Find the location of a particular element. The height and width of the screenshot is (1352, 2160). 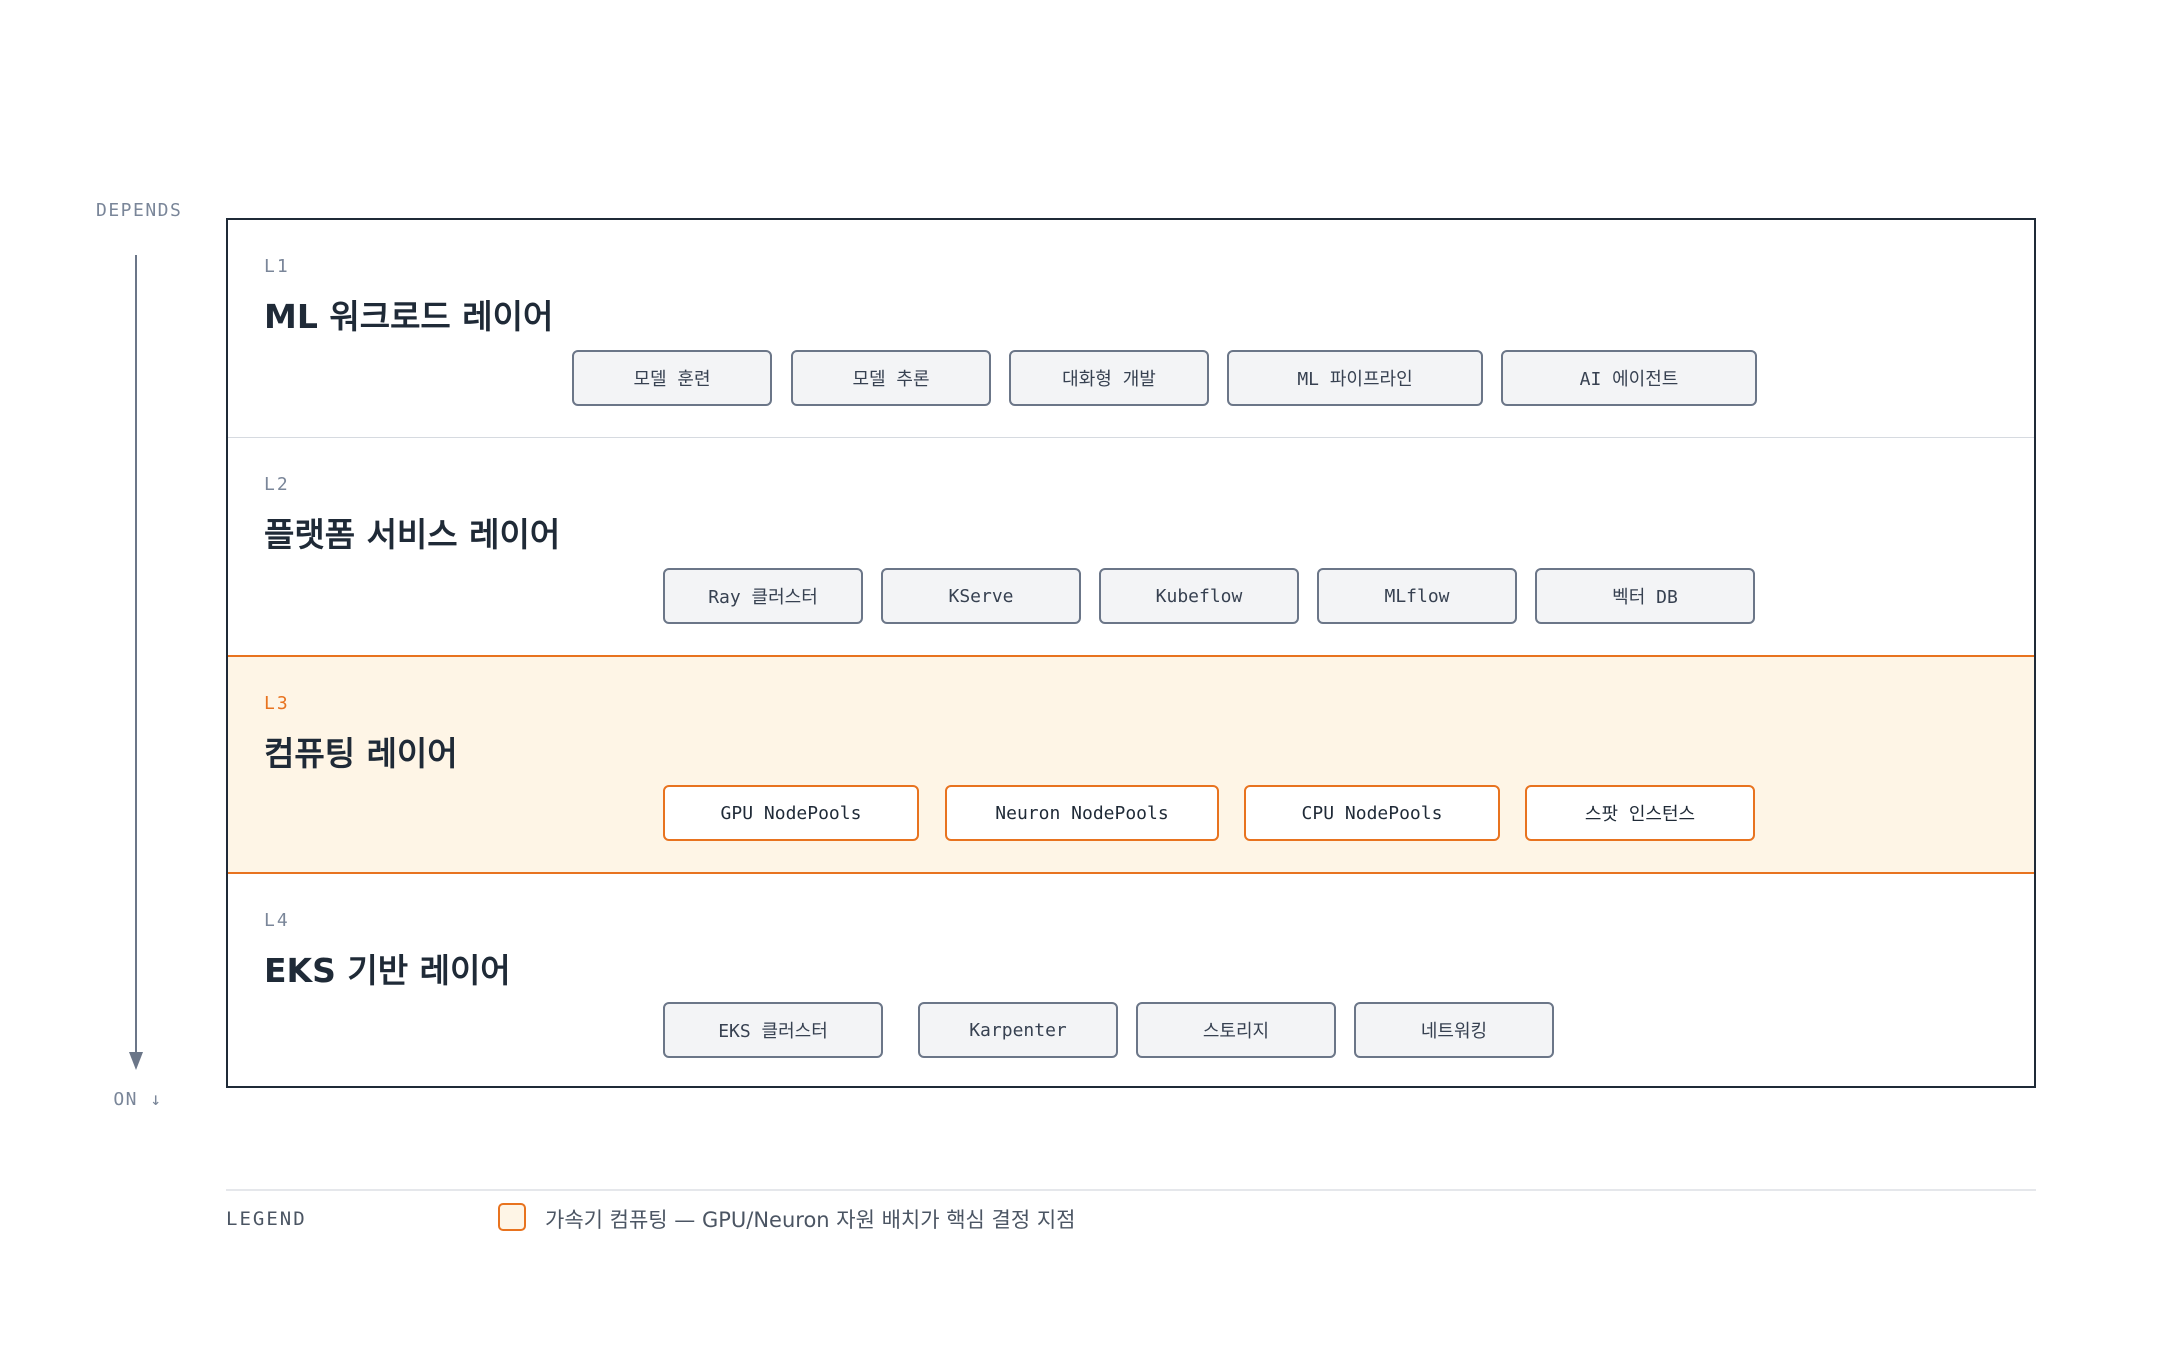

layer-title: 컴퓨팅 레이어 is located at coordinates (361, 753).